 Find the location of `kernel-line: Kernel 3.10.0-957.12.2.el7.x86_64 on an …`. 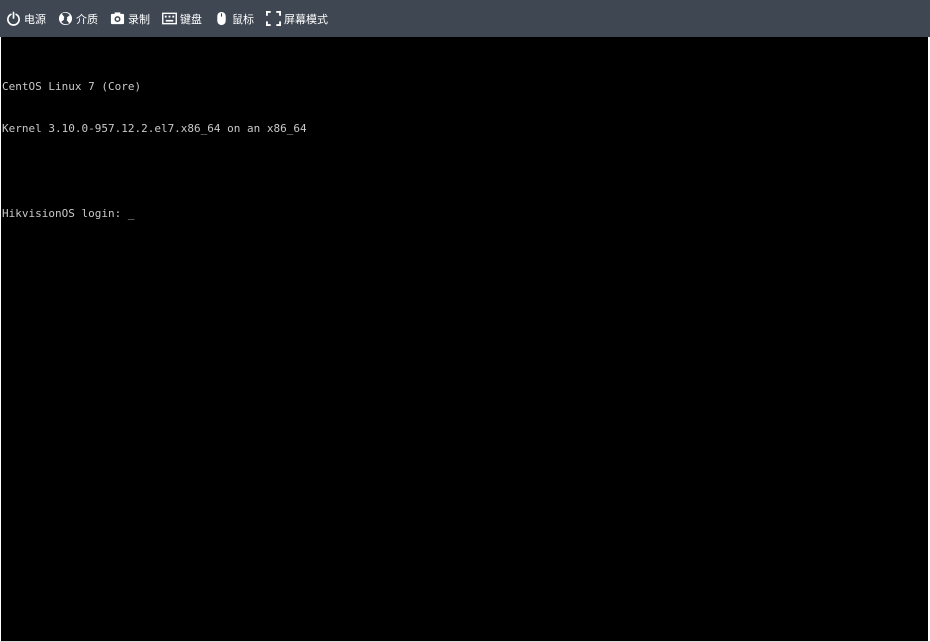

kernel-line: Kernel 3.10.0-957.12.2.el7.x86_64 on an … is located at coordinates (154, 128).